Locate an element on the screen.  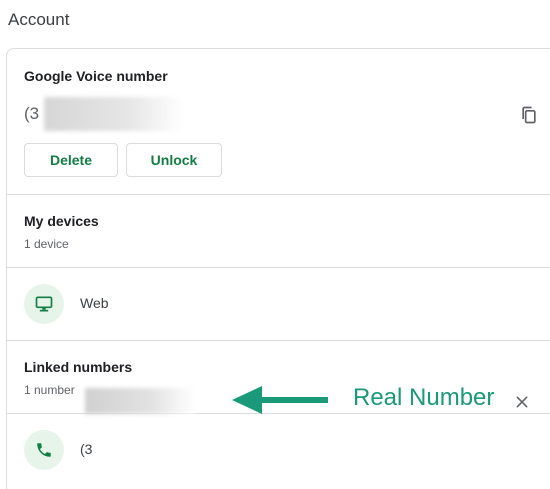
device-avatar is located at coordinates (44, 304).